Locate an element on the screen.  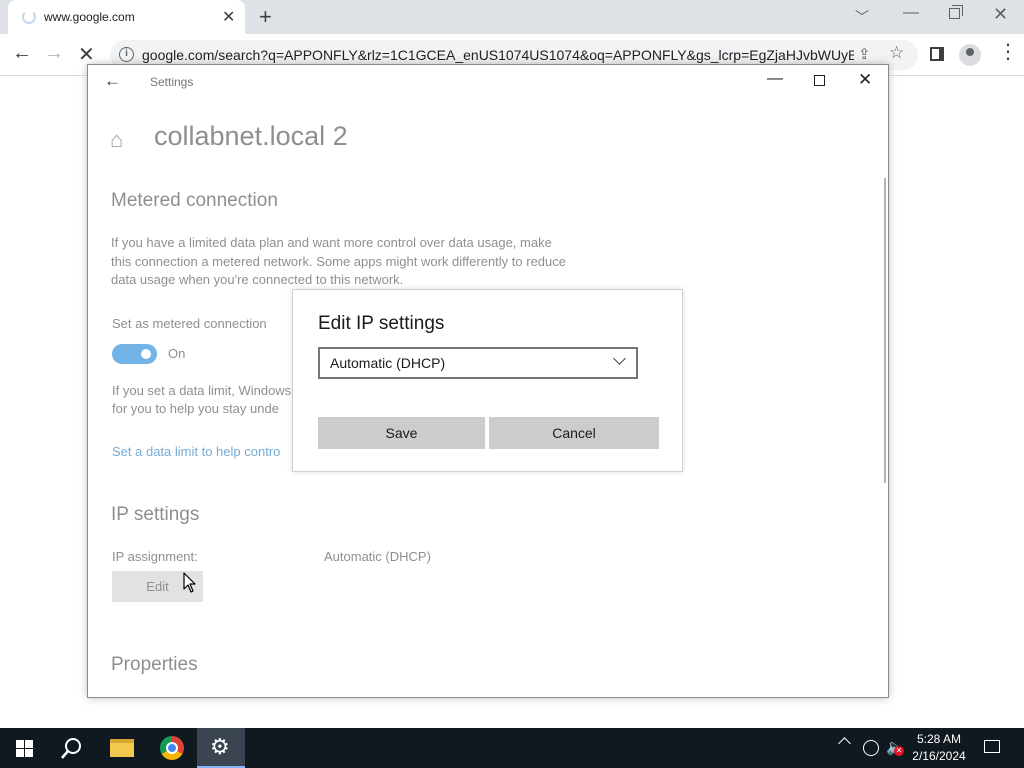
back-arrow-icon: ← is located at coordinates (22, 53).